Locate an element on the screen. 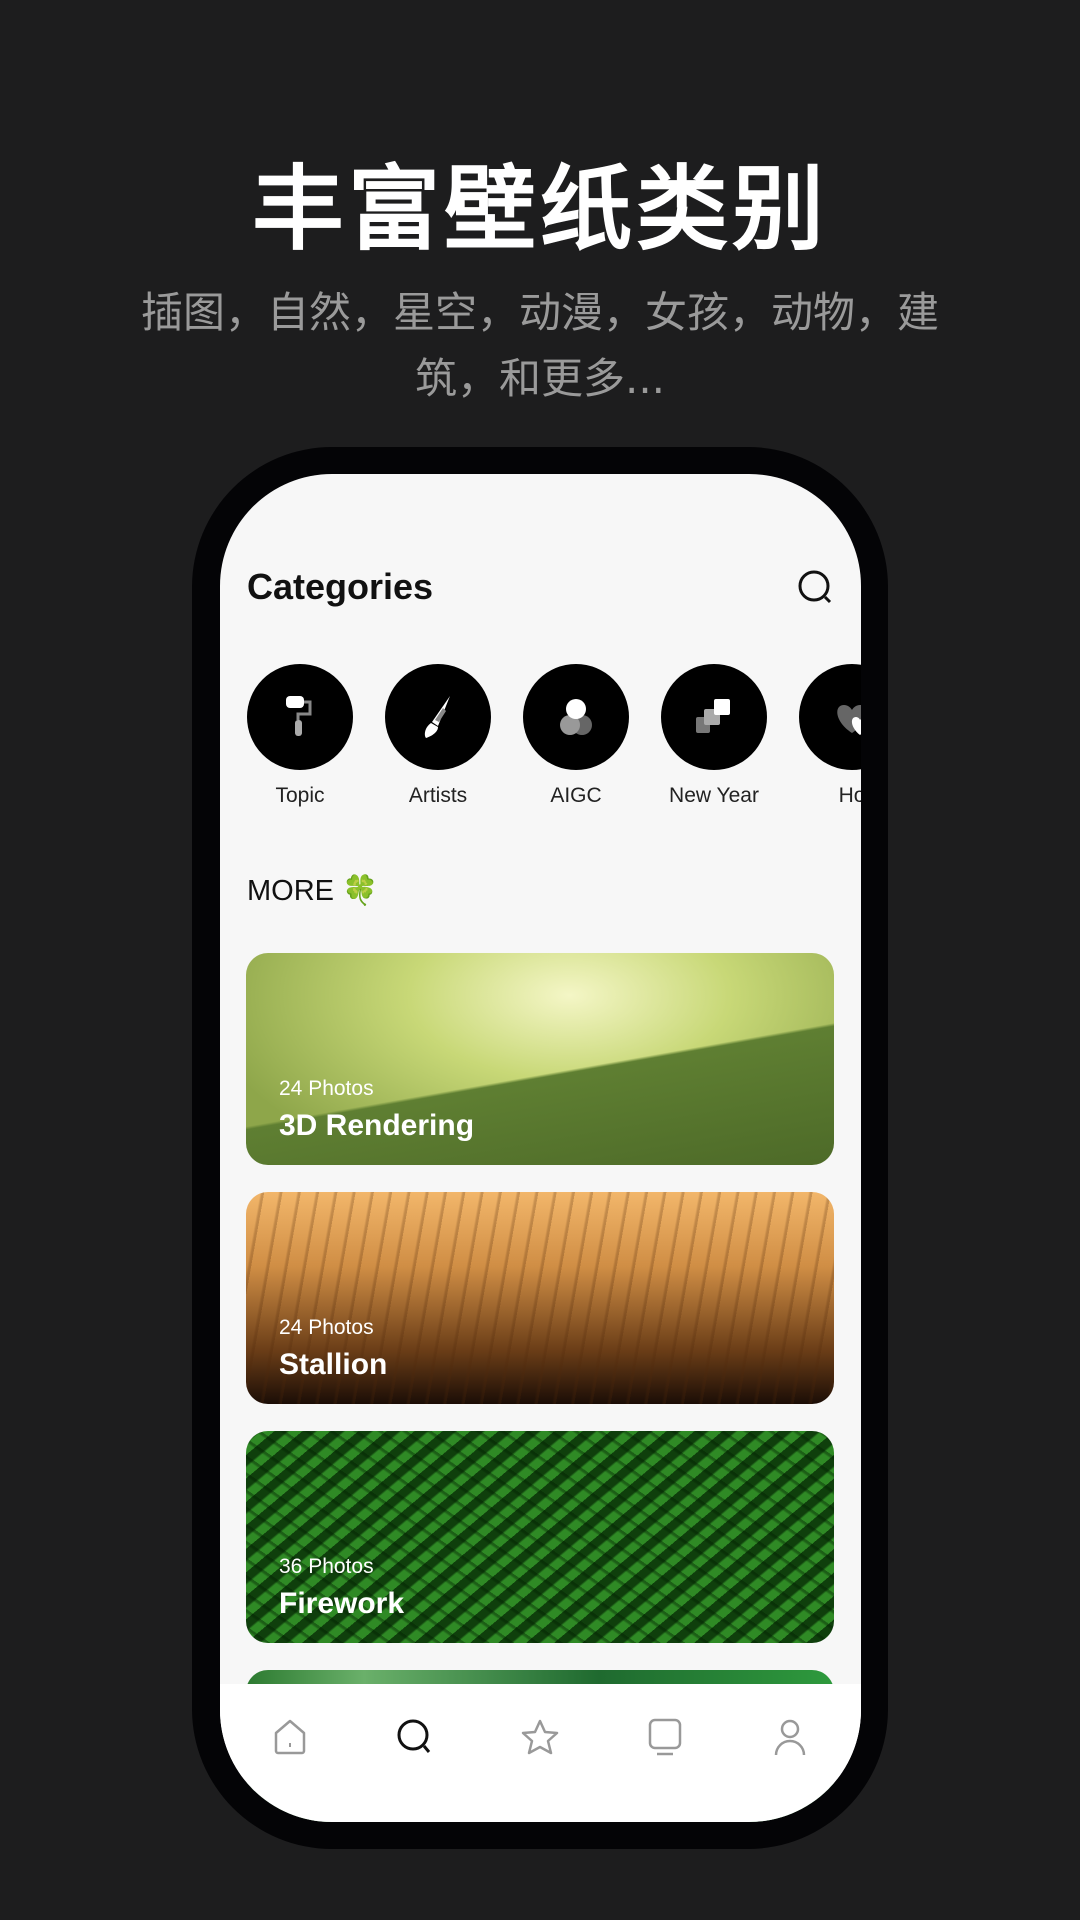  star-icon is located at coordinates (540, 1737).